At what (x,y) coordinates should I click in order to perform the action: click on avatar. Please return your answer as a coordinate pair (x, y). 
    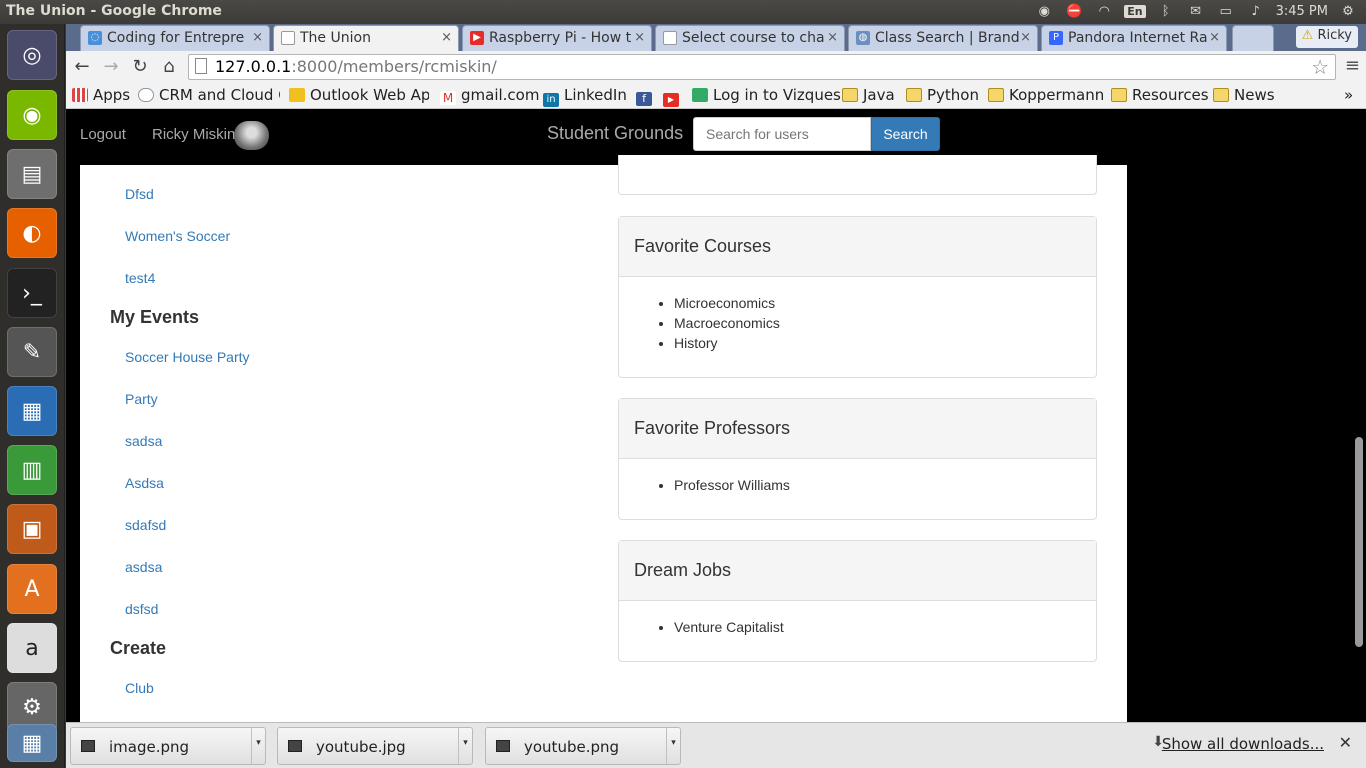
    Looking at the image, I should click on (251, 135).